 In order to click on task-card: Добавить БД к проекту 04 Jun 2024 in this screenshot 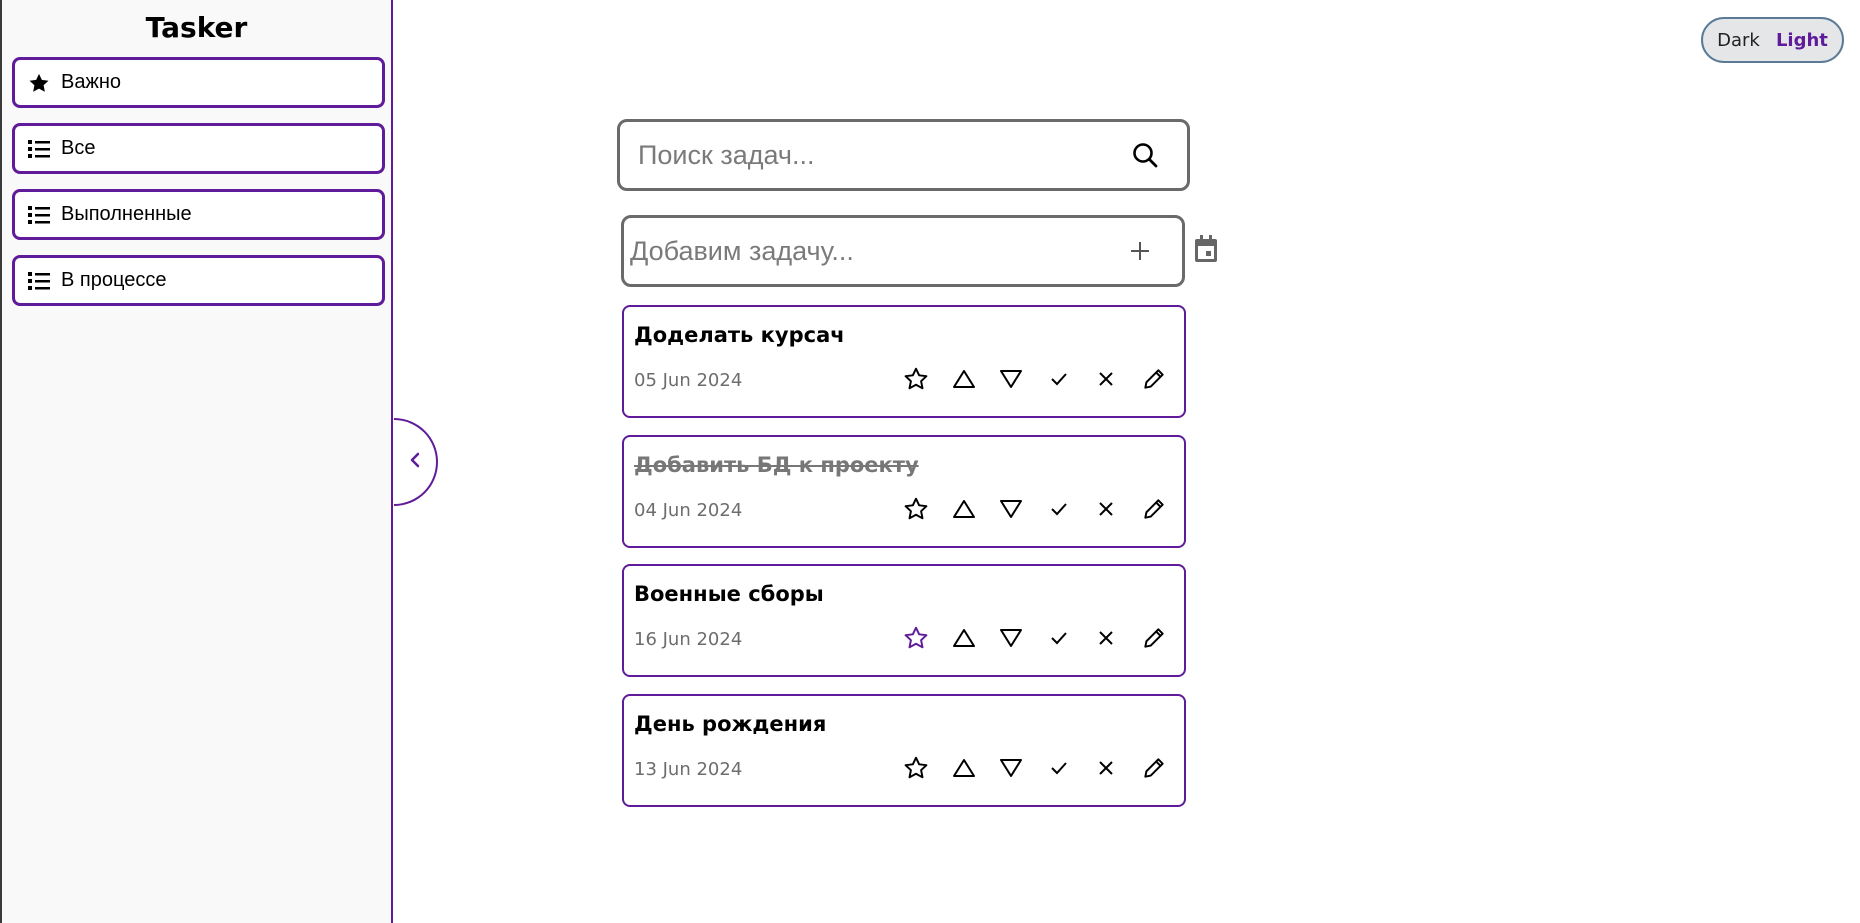, I will do `click(904, 491)`.